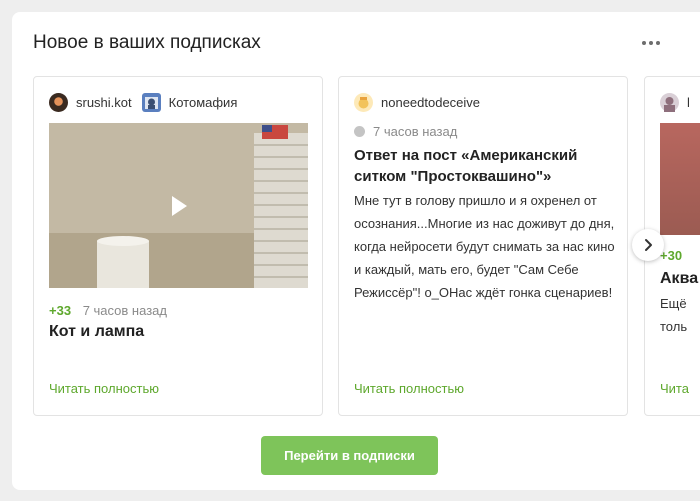 This screenshot has width=700, height=501. What do you see at coordinates (648, 245) in the screenshot?
I see `chevron-right-icon` at bounding box center [648, 245].